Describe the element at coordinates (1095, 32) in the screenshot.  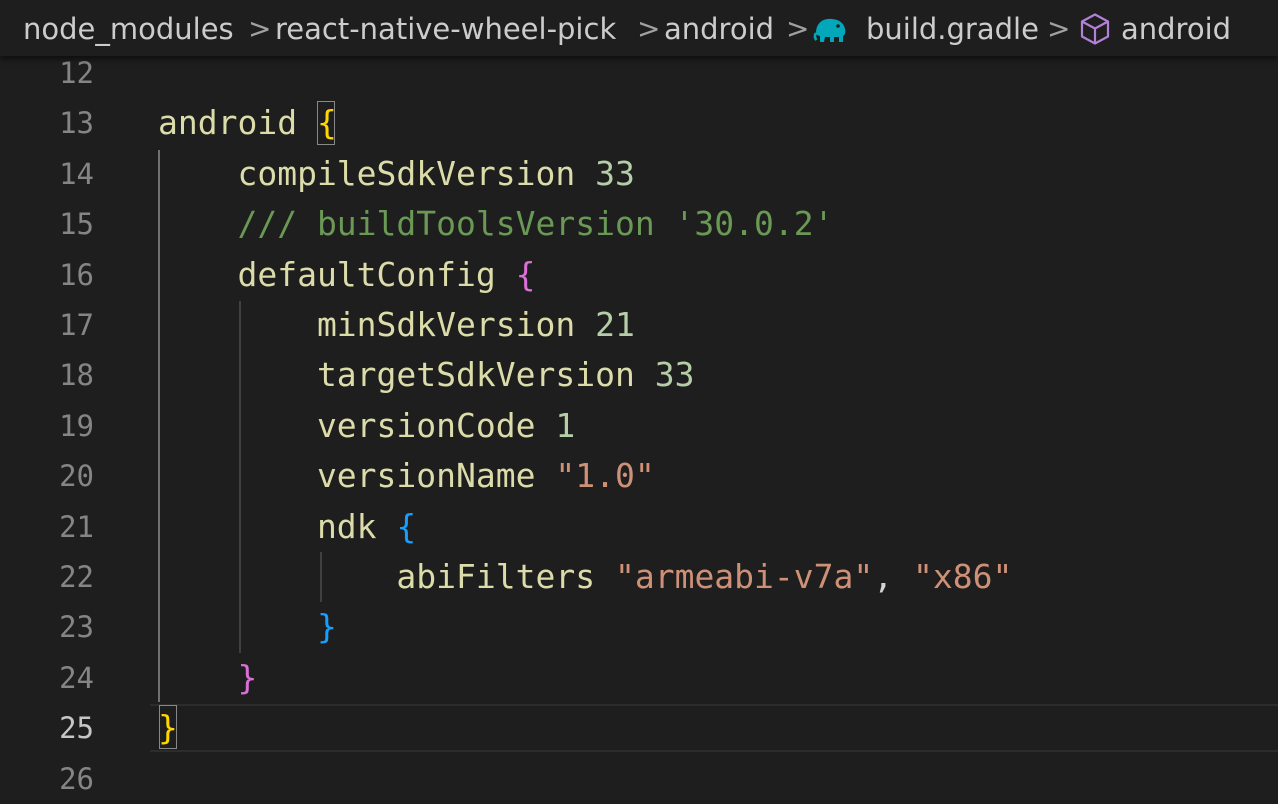
I see `symbol-module-icon` at that location.